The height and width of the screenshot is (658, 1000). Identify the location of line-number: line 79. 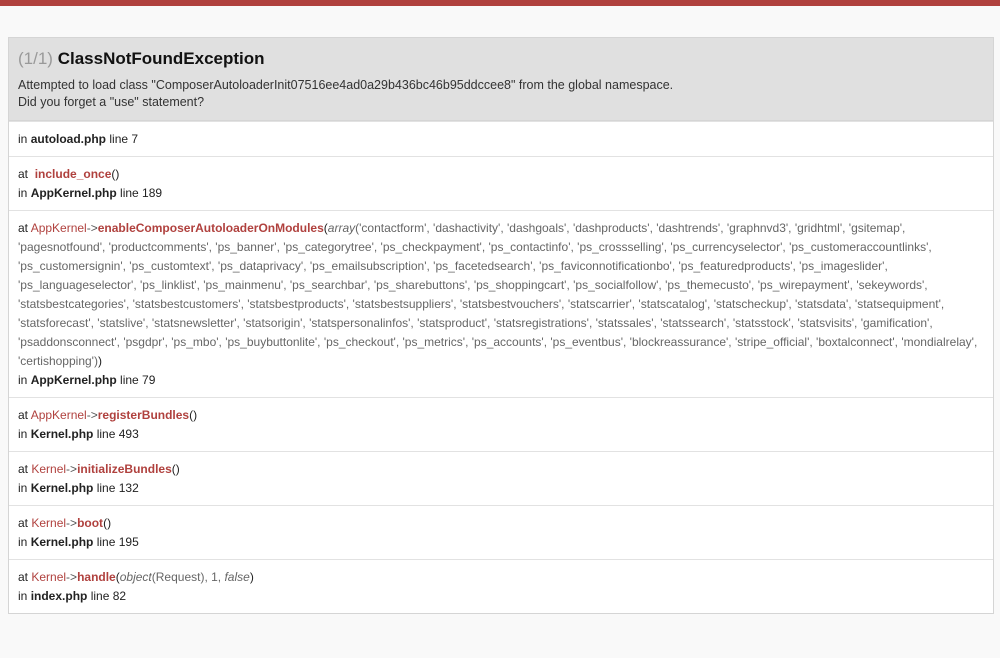
(138, 380).